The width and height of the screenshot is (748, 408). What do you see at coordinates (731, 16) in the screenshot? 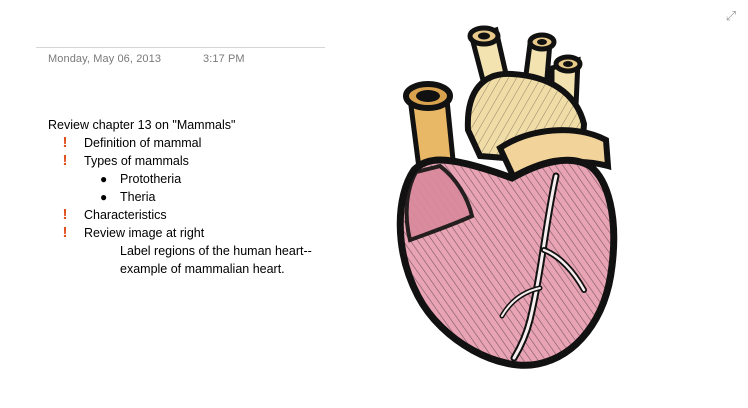
I see `expand-icon: ⤢` at bounding box center [731, 16].